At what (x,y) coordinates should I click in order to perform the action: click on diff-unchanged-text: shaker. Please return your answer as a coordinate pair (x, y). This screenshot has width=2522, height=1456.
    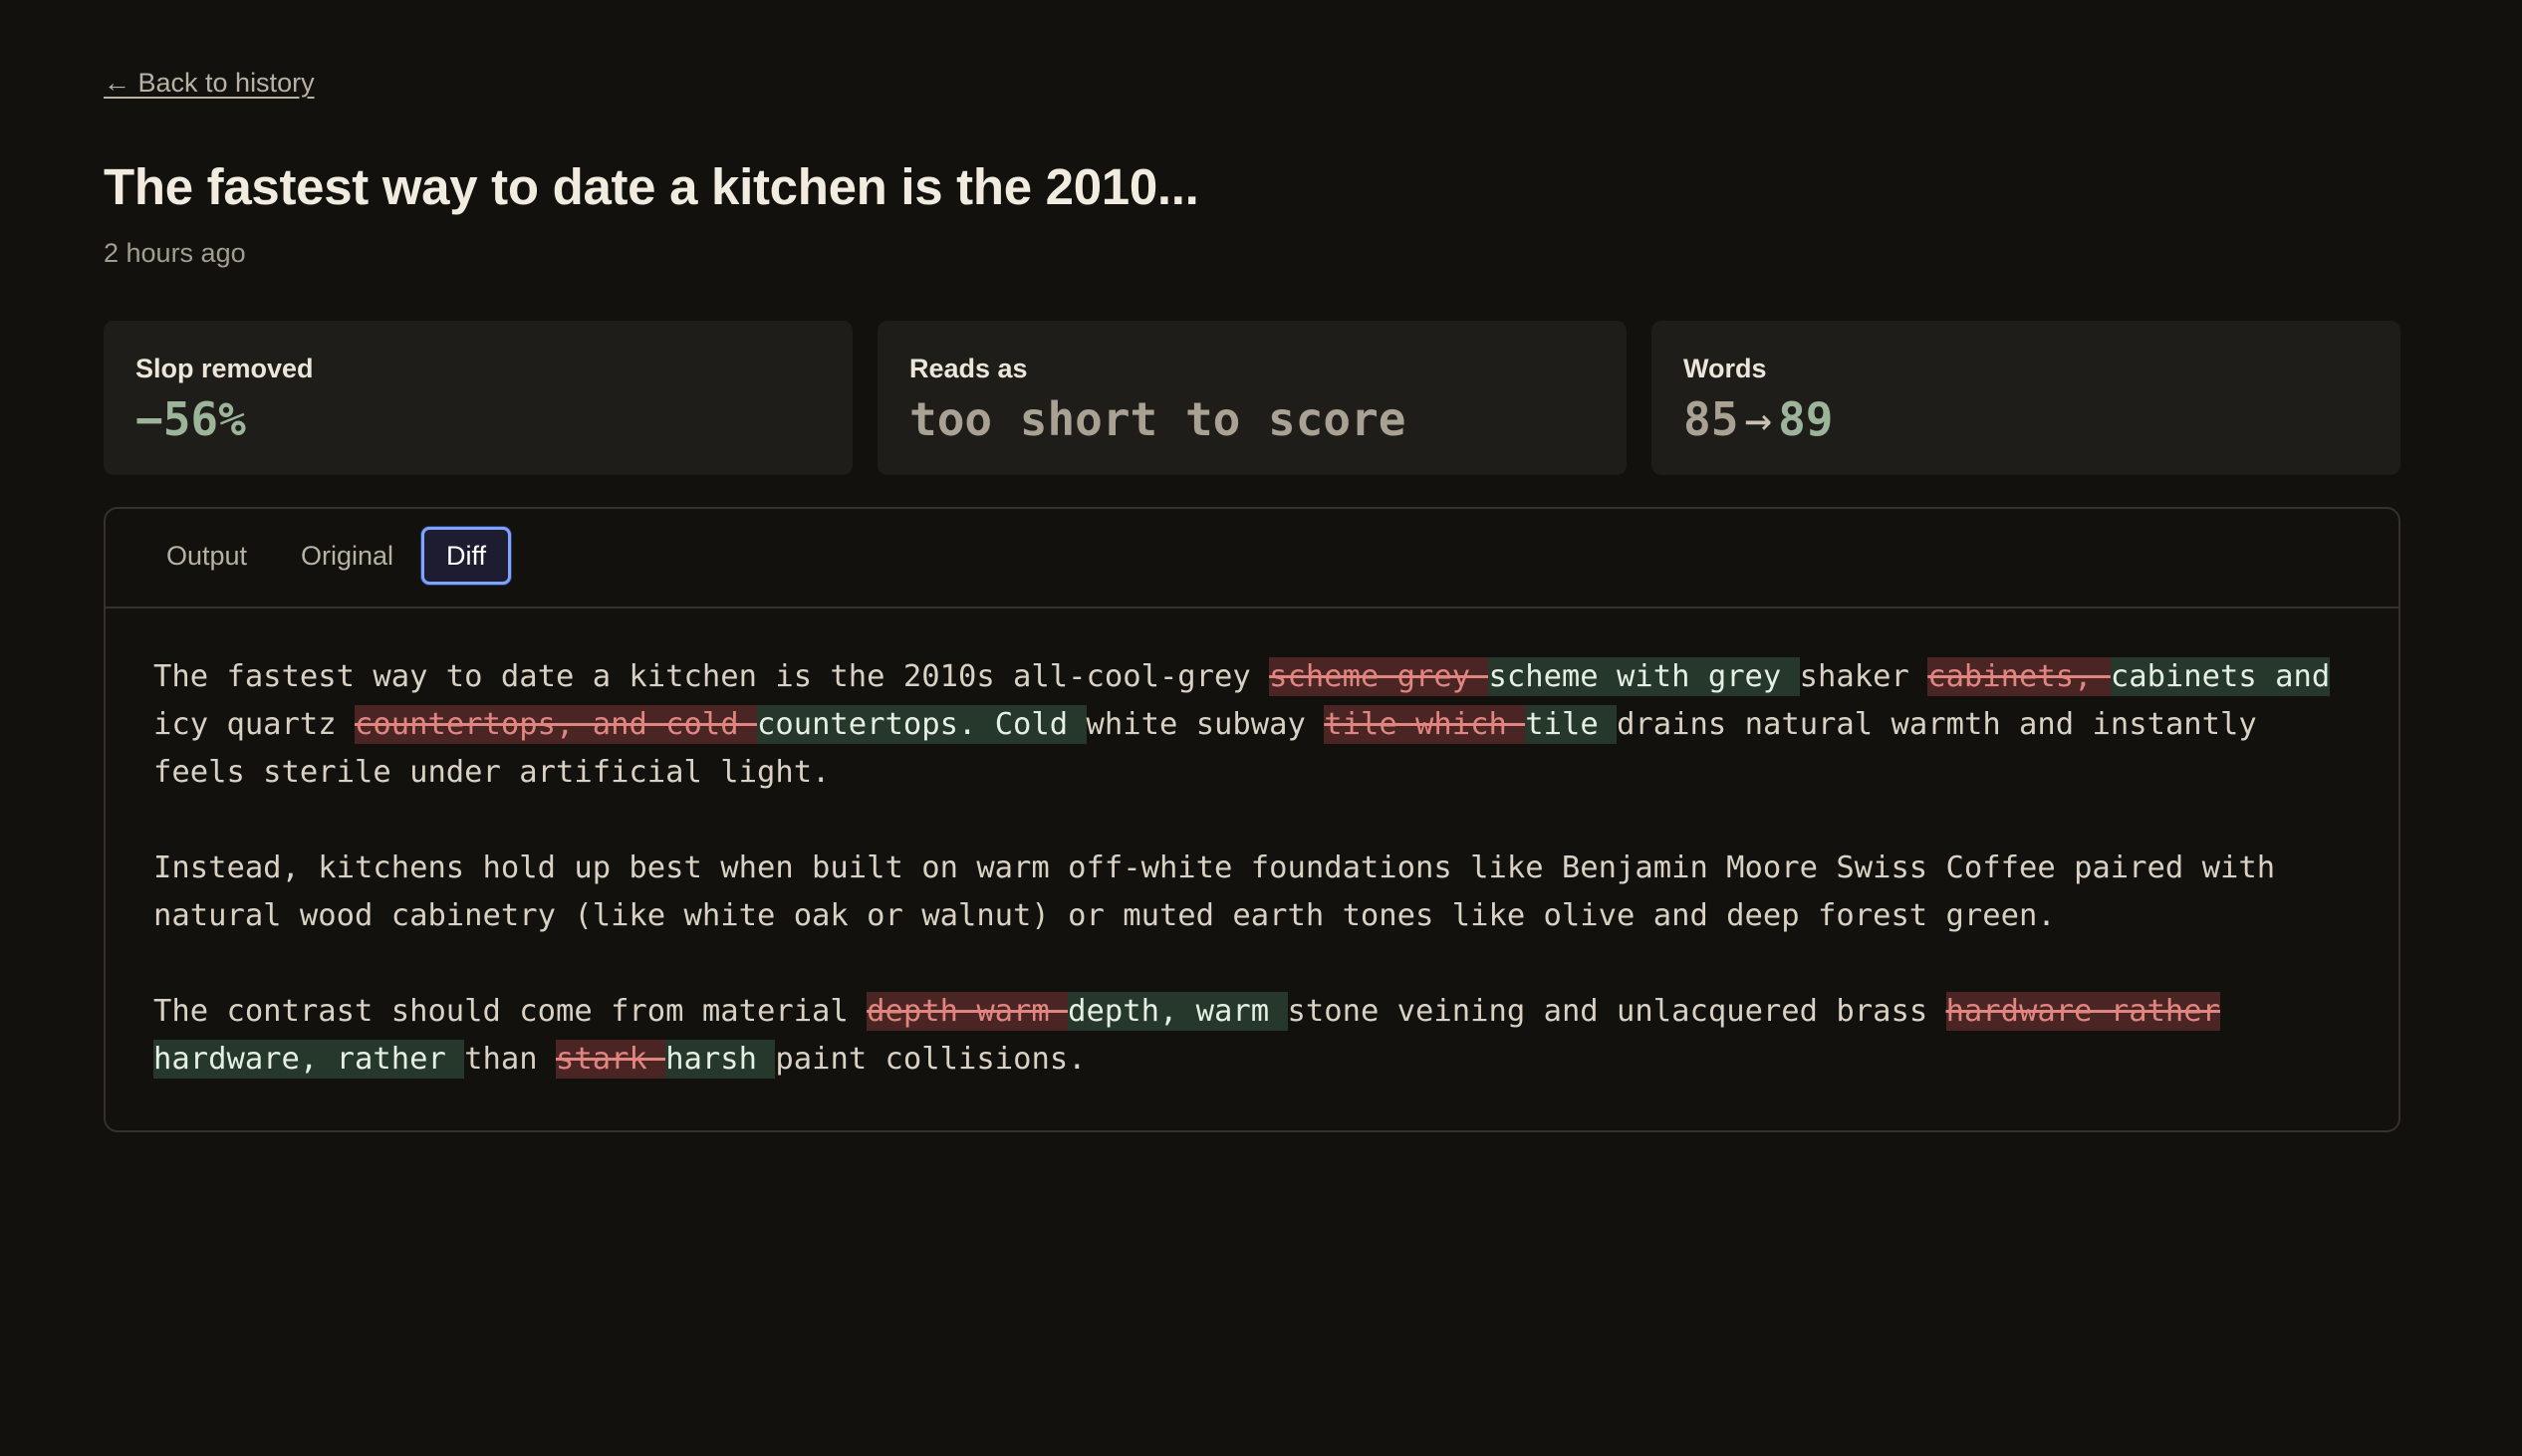
    Looking at the image, I should click on (1863, 676).